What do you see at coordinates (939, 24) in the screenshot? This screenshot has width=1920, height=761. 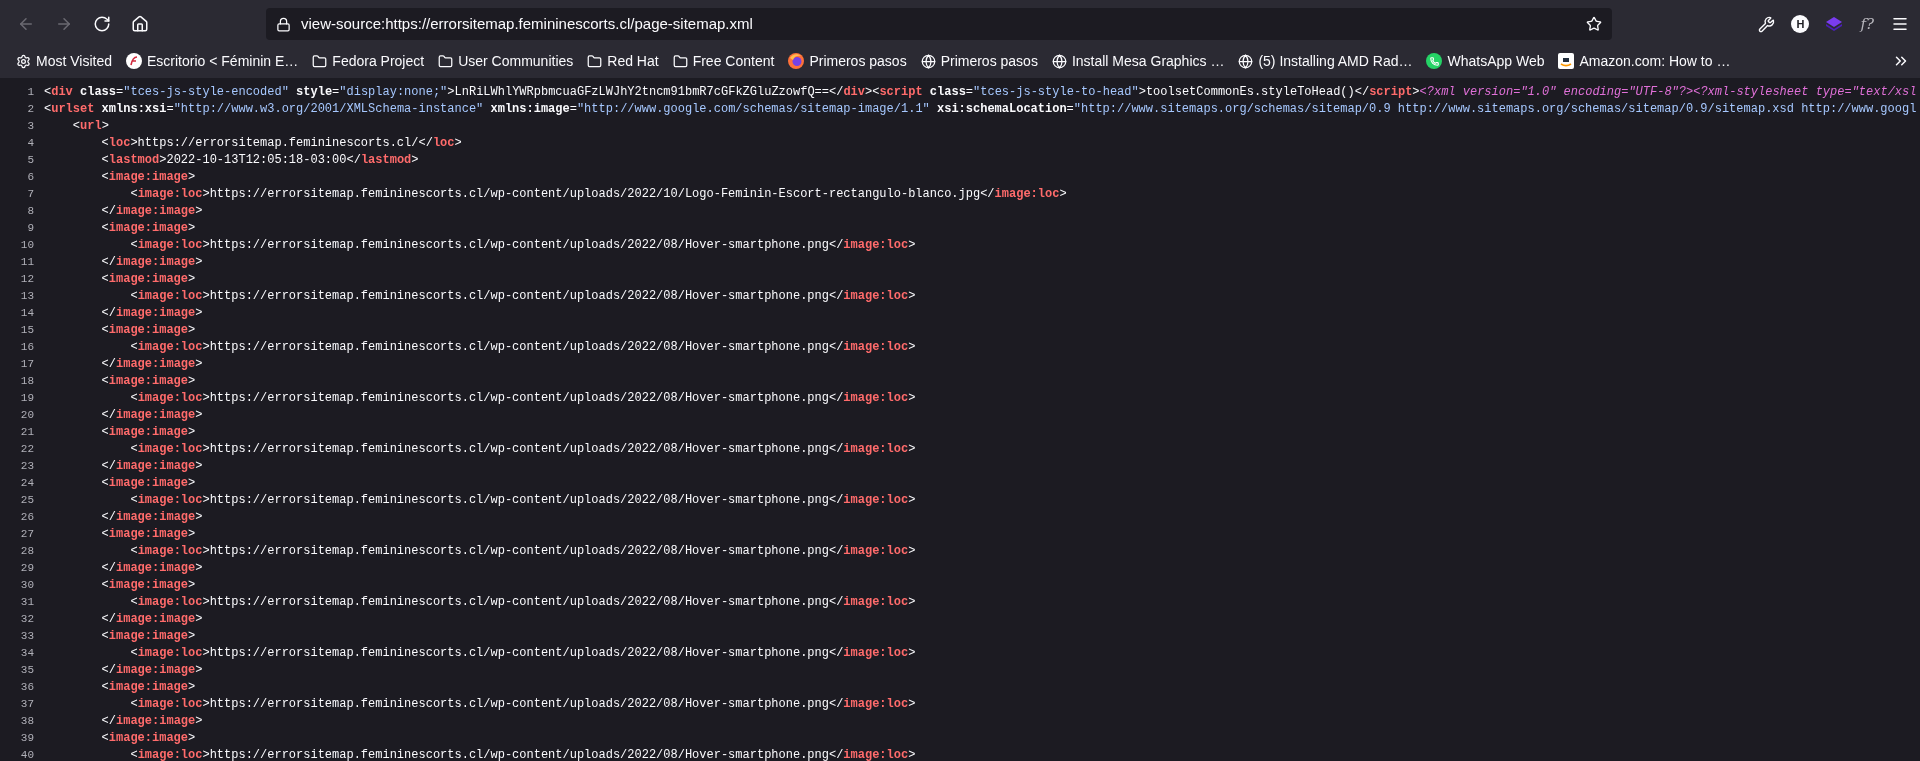 I see `address-bar: view-source:https://errorsitemap.femininescorts.cl/page-sitemap.xml` at bounding box center [939, 24].